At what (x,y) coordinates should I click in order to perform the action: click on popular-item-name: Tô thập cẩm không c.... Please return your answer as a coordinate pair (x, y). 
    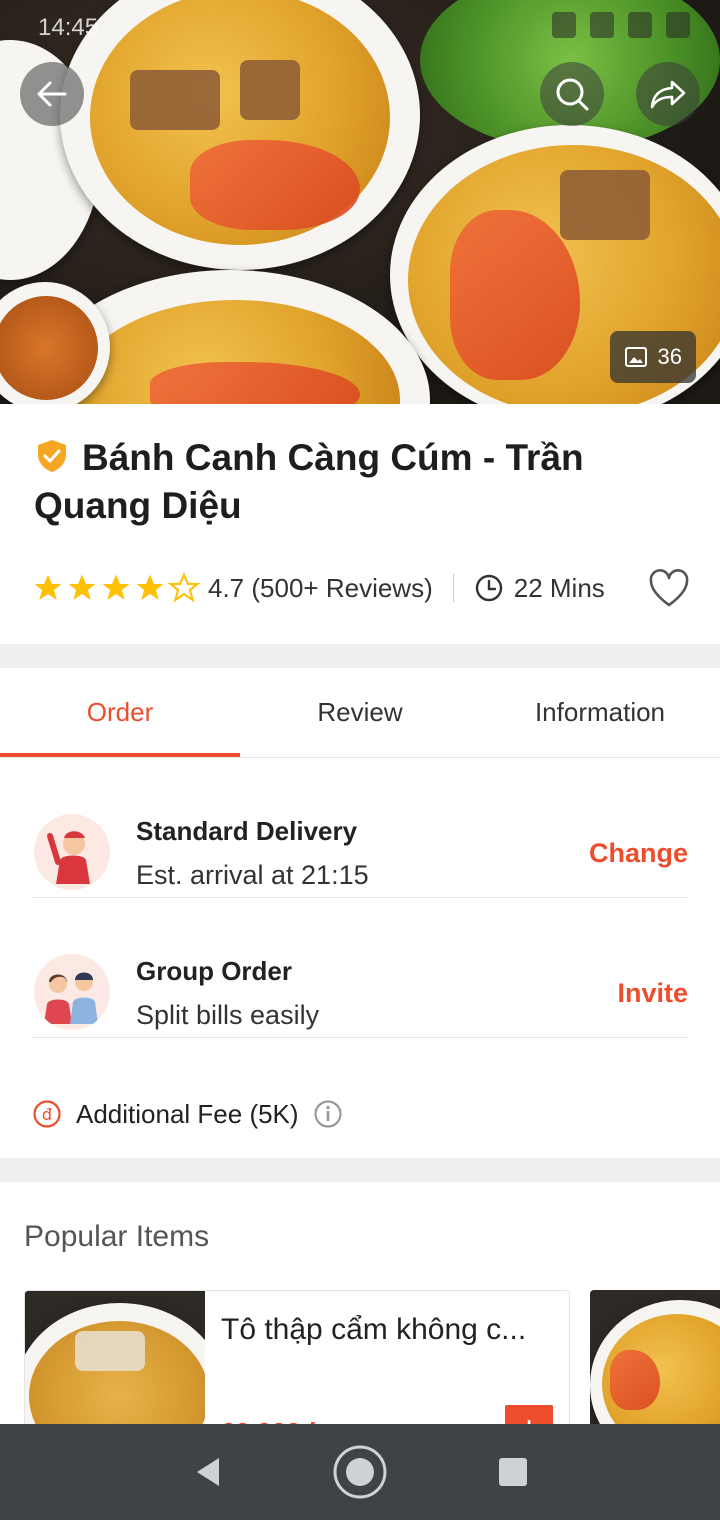
    Looking at the image, I should click on (374, 1329).